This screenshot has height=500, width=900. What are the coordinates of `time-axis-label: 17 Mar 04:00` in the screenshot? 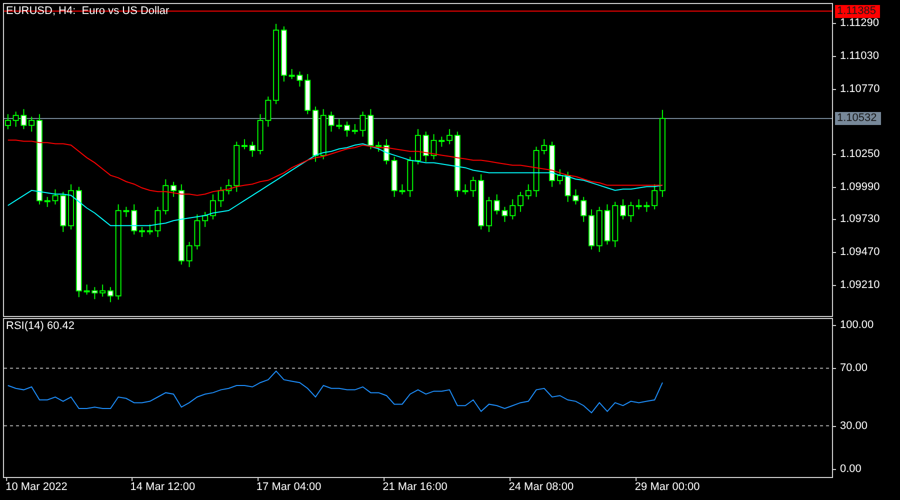 It's located at (289, 487).